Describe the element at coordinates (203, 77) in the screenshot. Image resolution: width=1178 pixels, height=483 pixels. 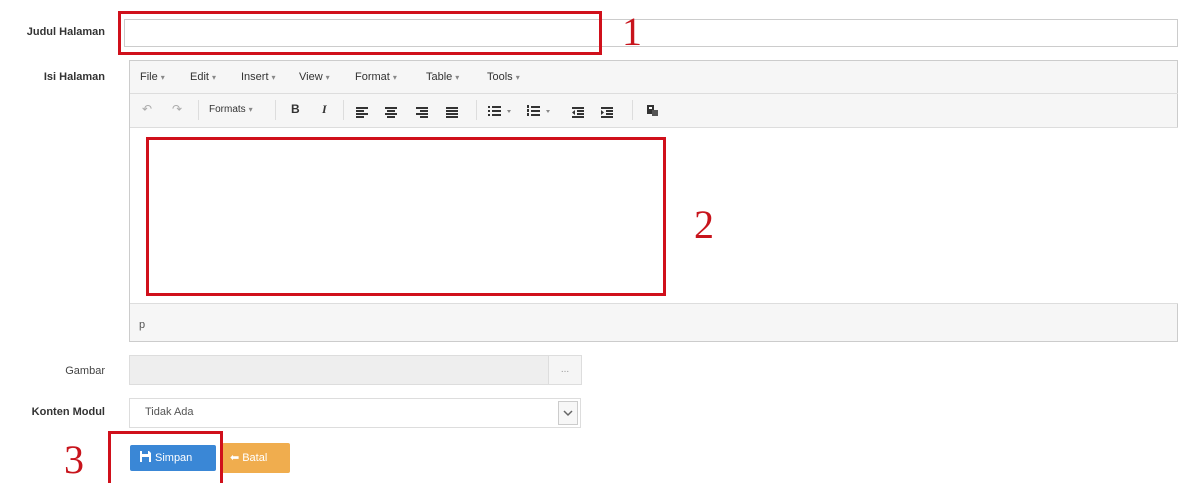
I see `menu-edit: Edit ▾` at that location.